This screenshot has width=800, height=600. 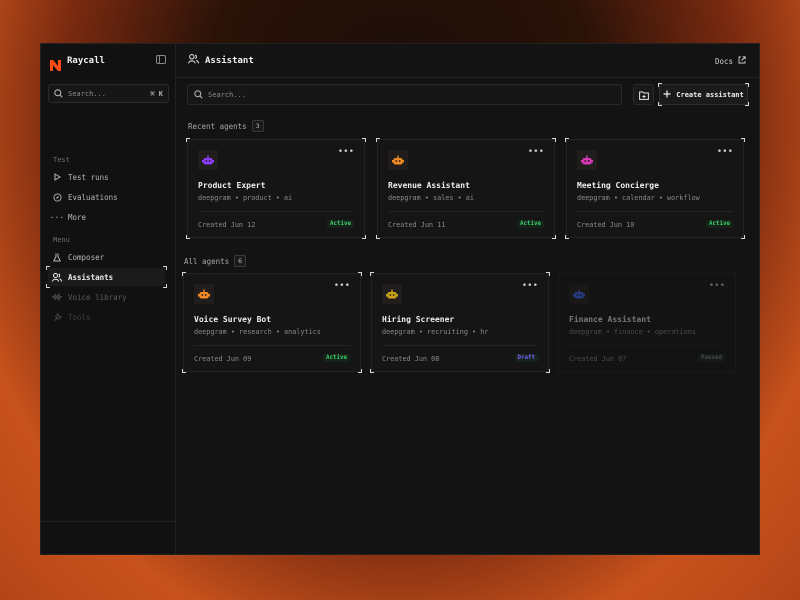 I want to click on docs-link: Docs, so click(x=730, y=61).